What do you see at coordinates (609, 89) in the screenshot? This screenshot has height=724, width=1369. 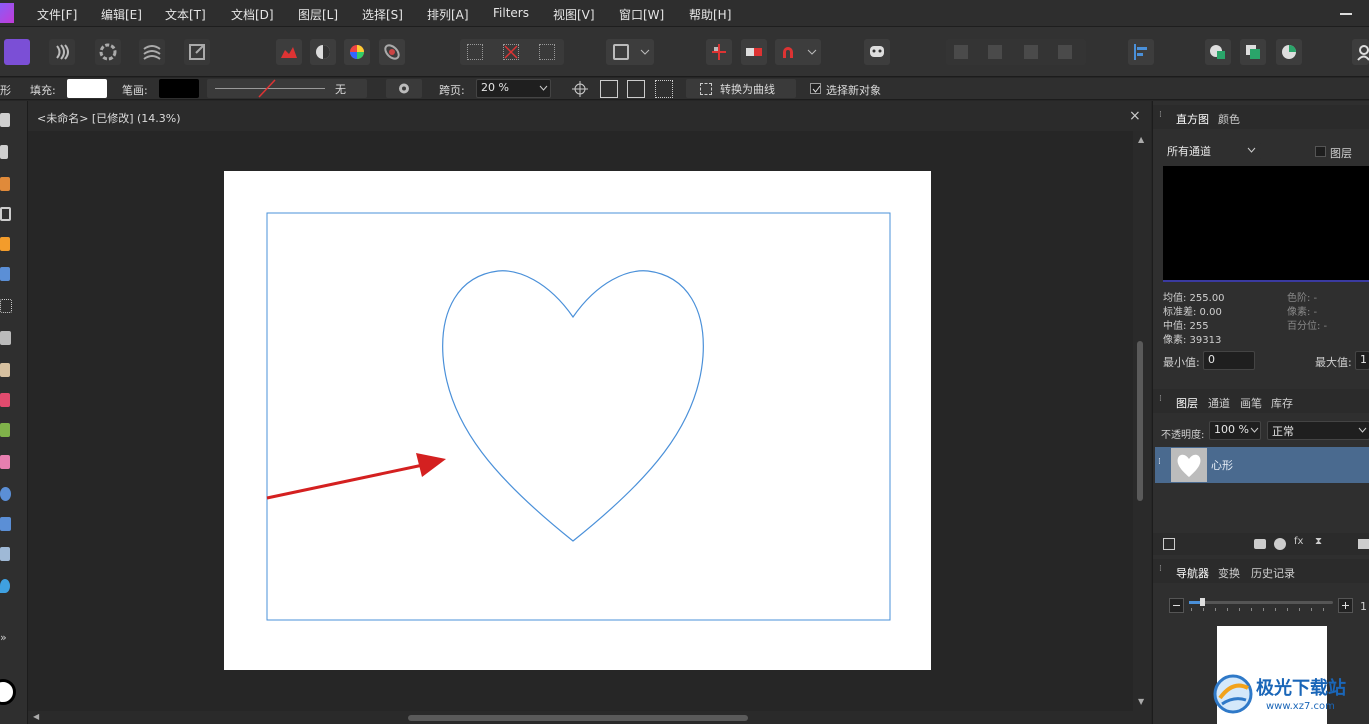 I see `fit-icon` at bounding box center [609, 89].